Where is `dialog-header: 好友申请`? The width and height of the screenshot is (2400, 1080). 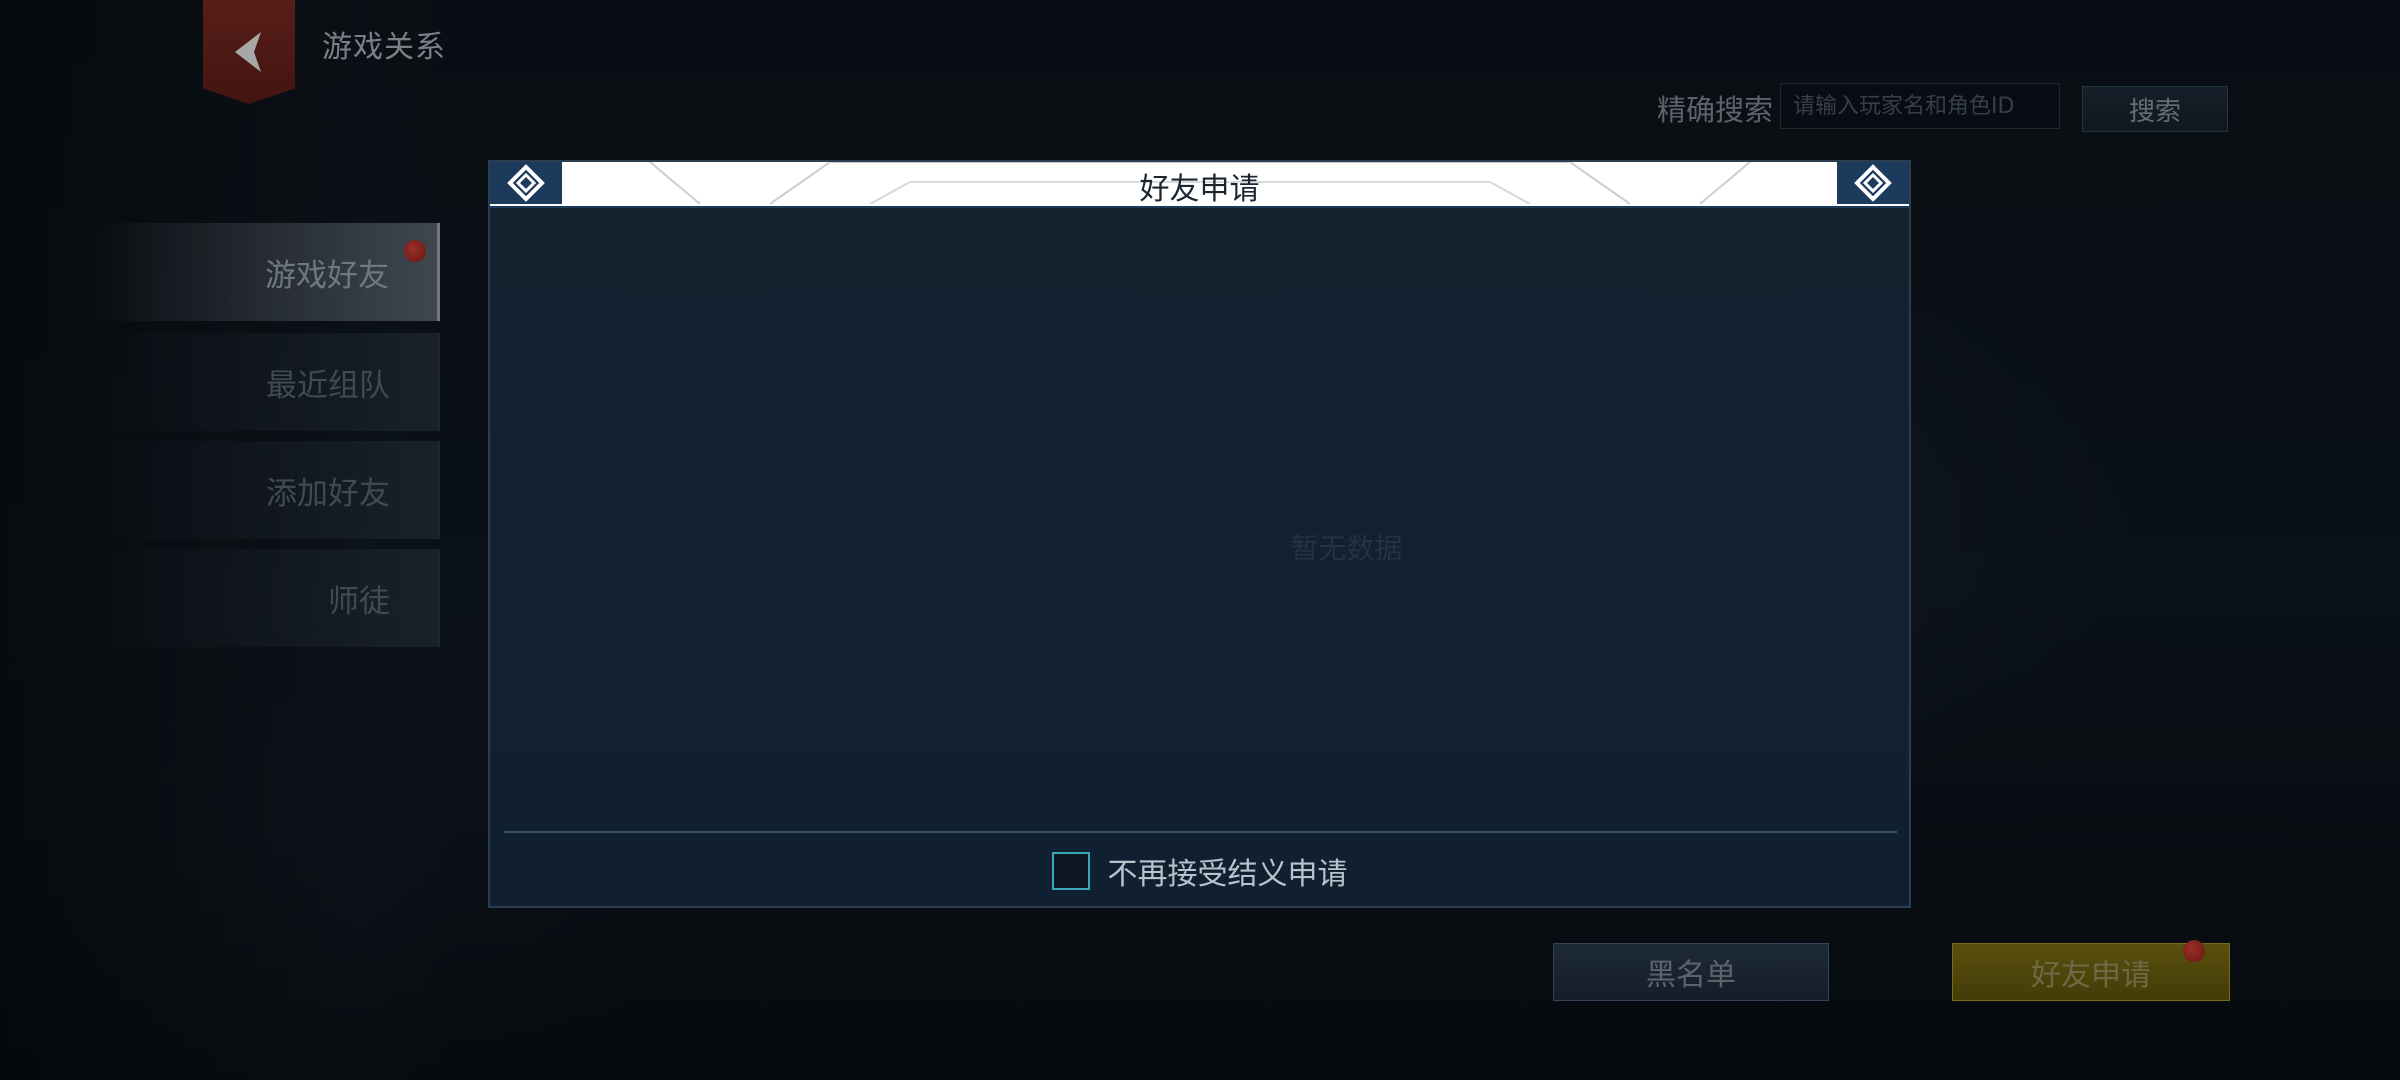
dialog-header: 好友申请 is located at coordinates (1199, 185).